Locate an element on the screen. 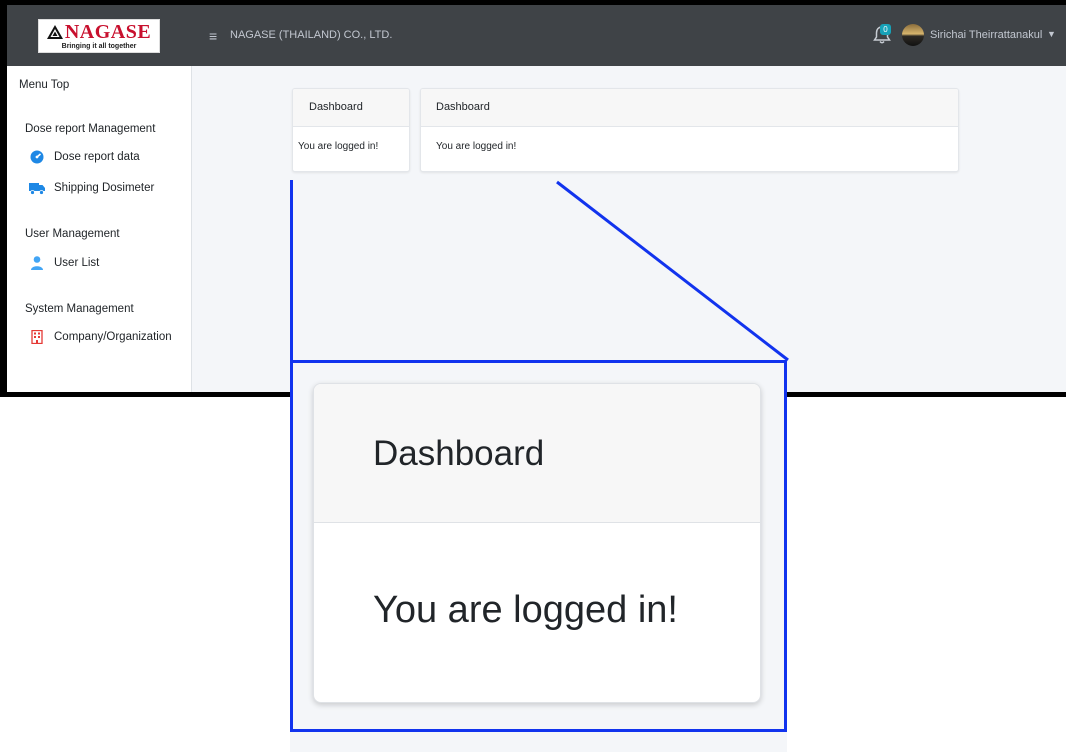 The width and height of the screenshot is (1066, 752). sidebar-item-user-list: User List is located at coordinates (64, 263).